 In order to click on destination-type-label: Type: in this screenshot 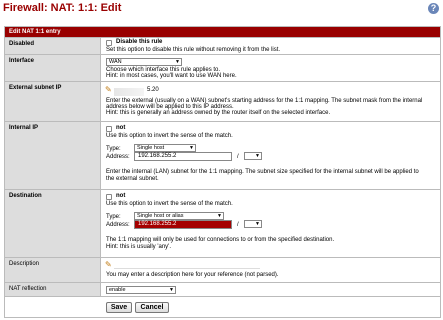, I will do `click(113, 217)`.